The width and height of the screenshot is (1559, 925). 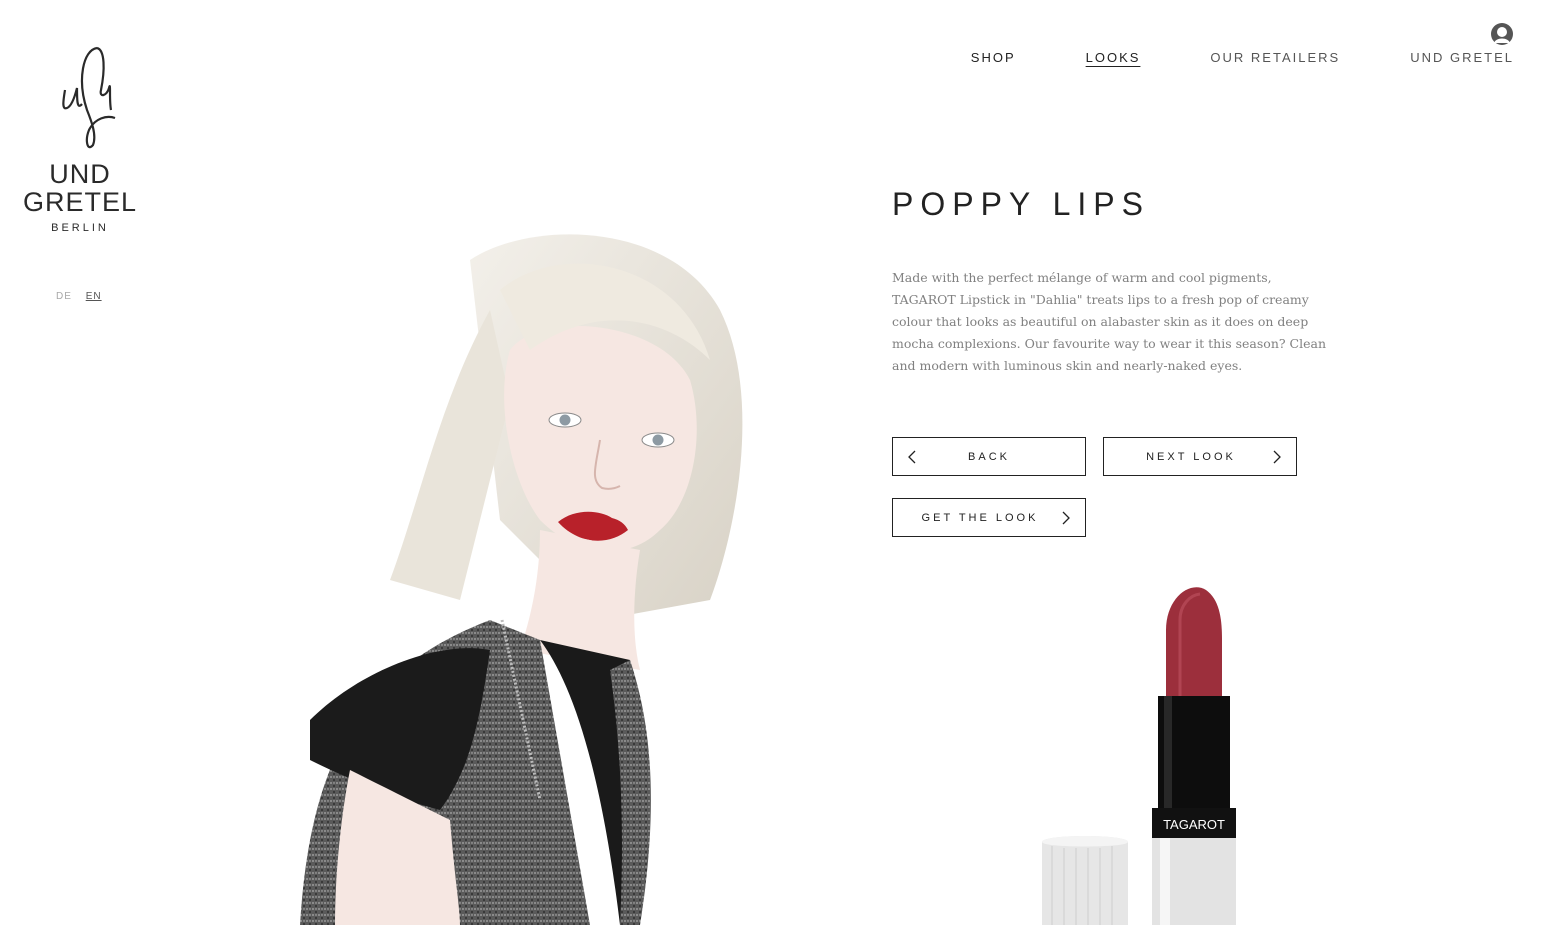 What do you see at coordinates (89, 97) in the screenshot?
I see `monogram-logo` at bounding box center [89, 97].